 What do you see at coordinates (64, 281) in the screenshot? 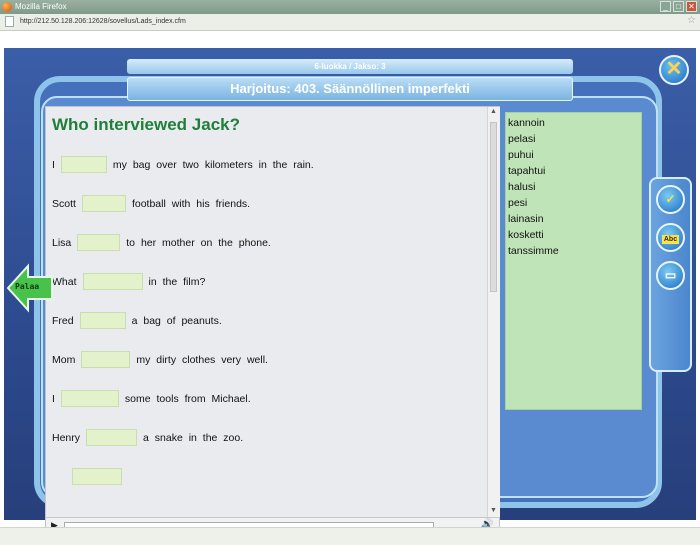
I see `sentence-start: What` at bounding box center [64, 281].